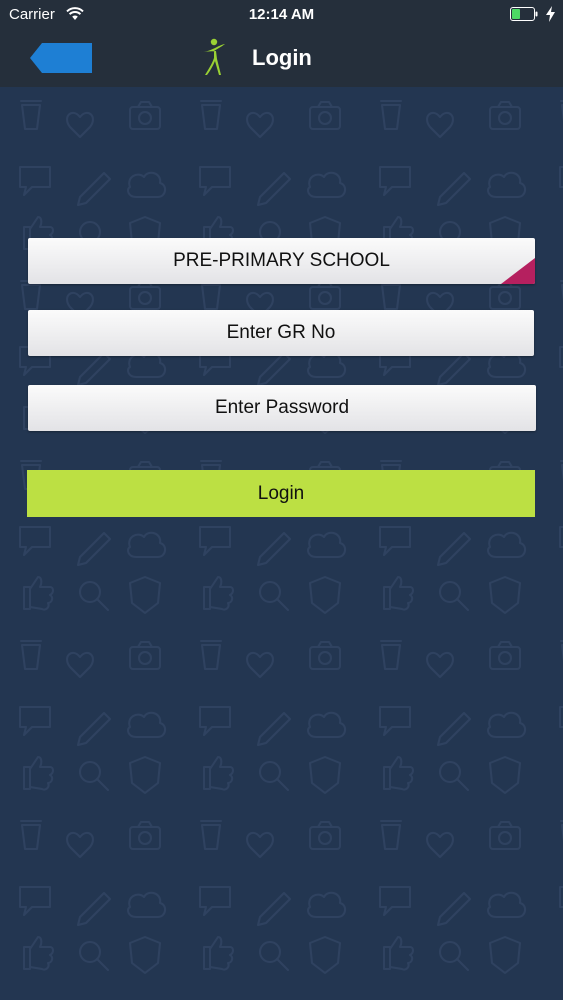 The height and width of the screenshot is (1000, 563). I want to click on battery-charging-icon, so click(524, 14).